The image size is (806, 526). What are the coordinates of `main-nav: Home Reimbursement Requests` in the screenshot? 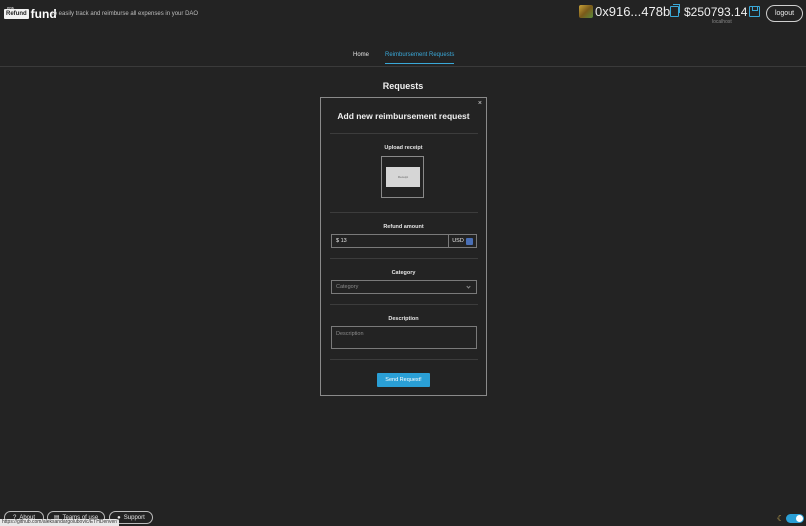 It's located at (403, 59).